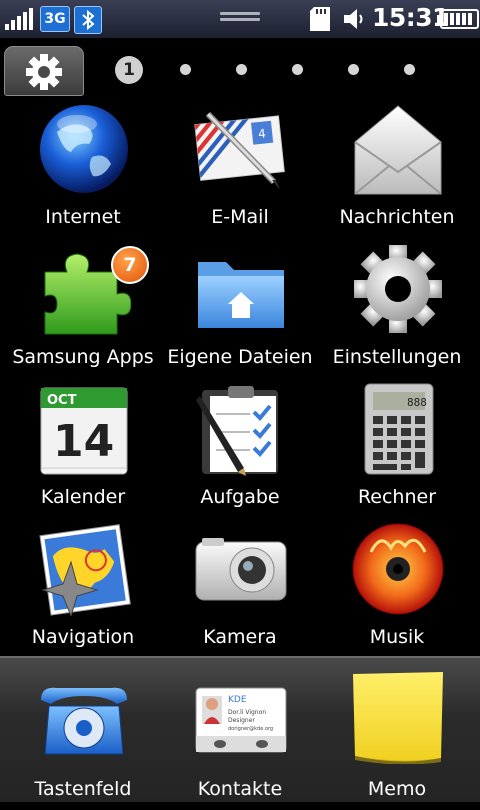  I want to click on app-label: Eigene Dateien, so click(240, 357).